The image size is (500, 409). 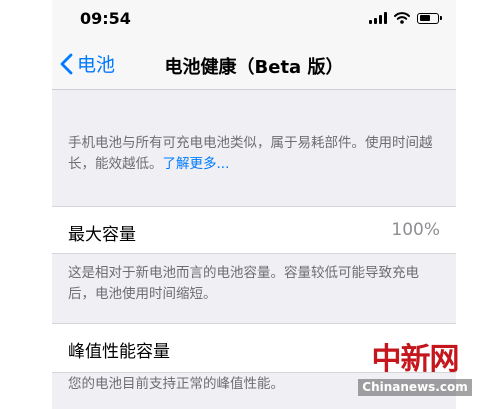 I want to click on status-time: 09:54, so click(x=105, y=18).